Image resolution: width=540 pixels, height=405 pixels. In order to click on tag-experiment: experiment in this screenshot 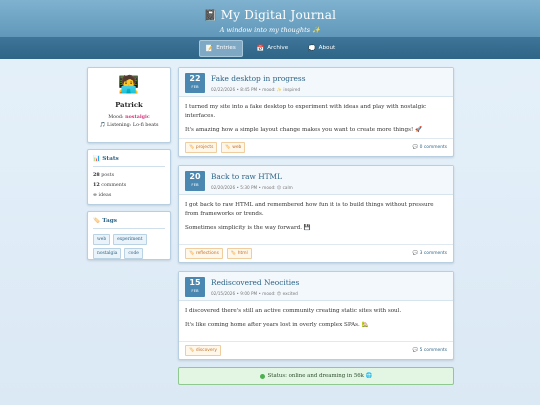, I will do `click(130, 239)`.